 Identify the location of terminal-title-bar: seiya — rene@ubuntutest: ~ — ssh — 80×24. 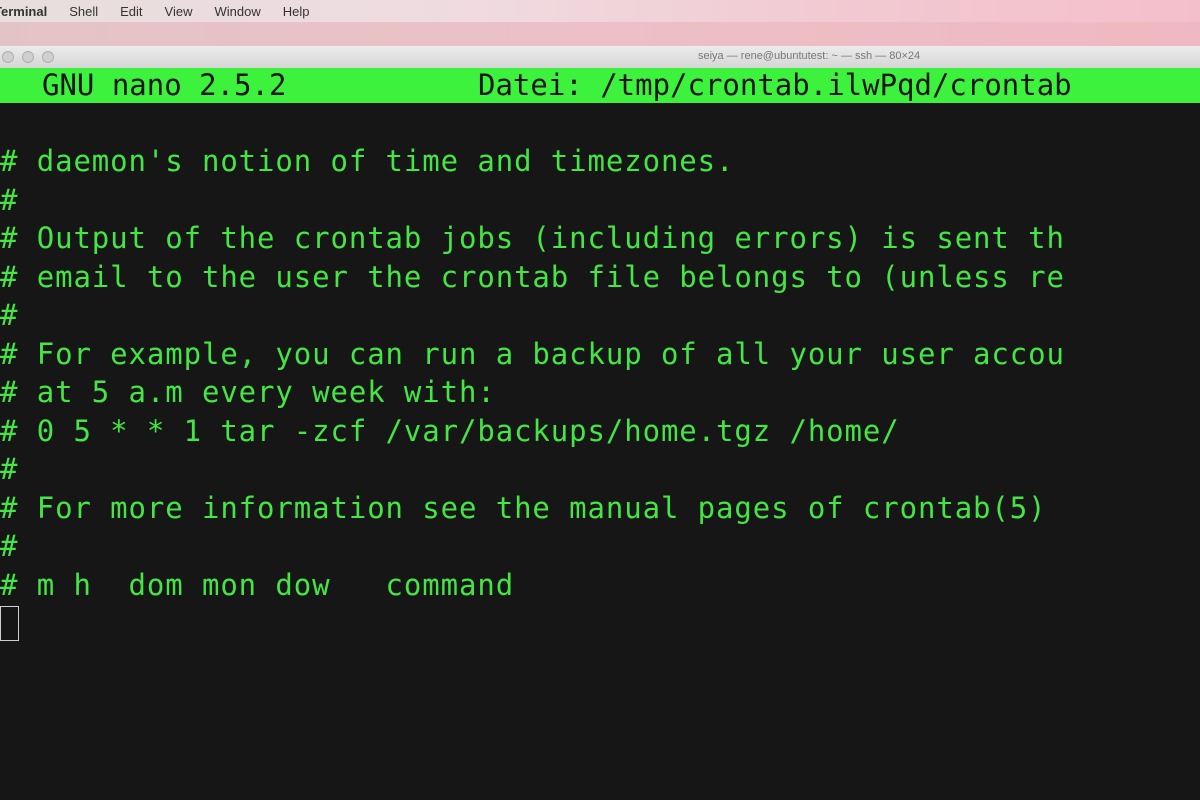
(600, 57).